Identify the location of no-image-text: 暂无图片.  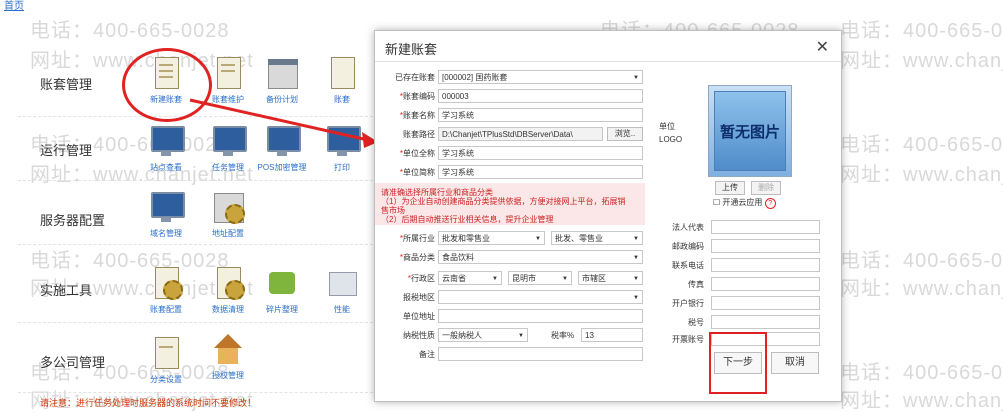
(749, 132).